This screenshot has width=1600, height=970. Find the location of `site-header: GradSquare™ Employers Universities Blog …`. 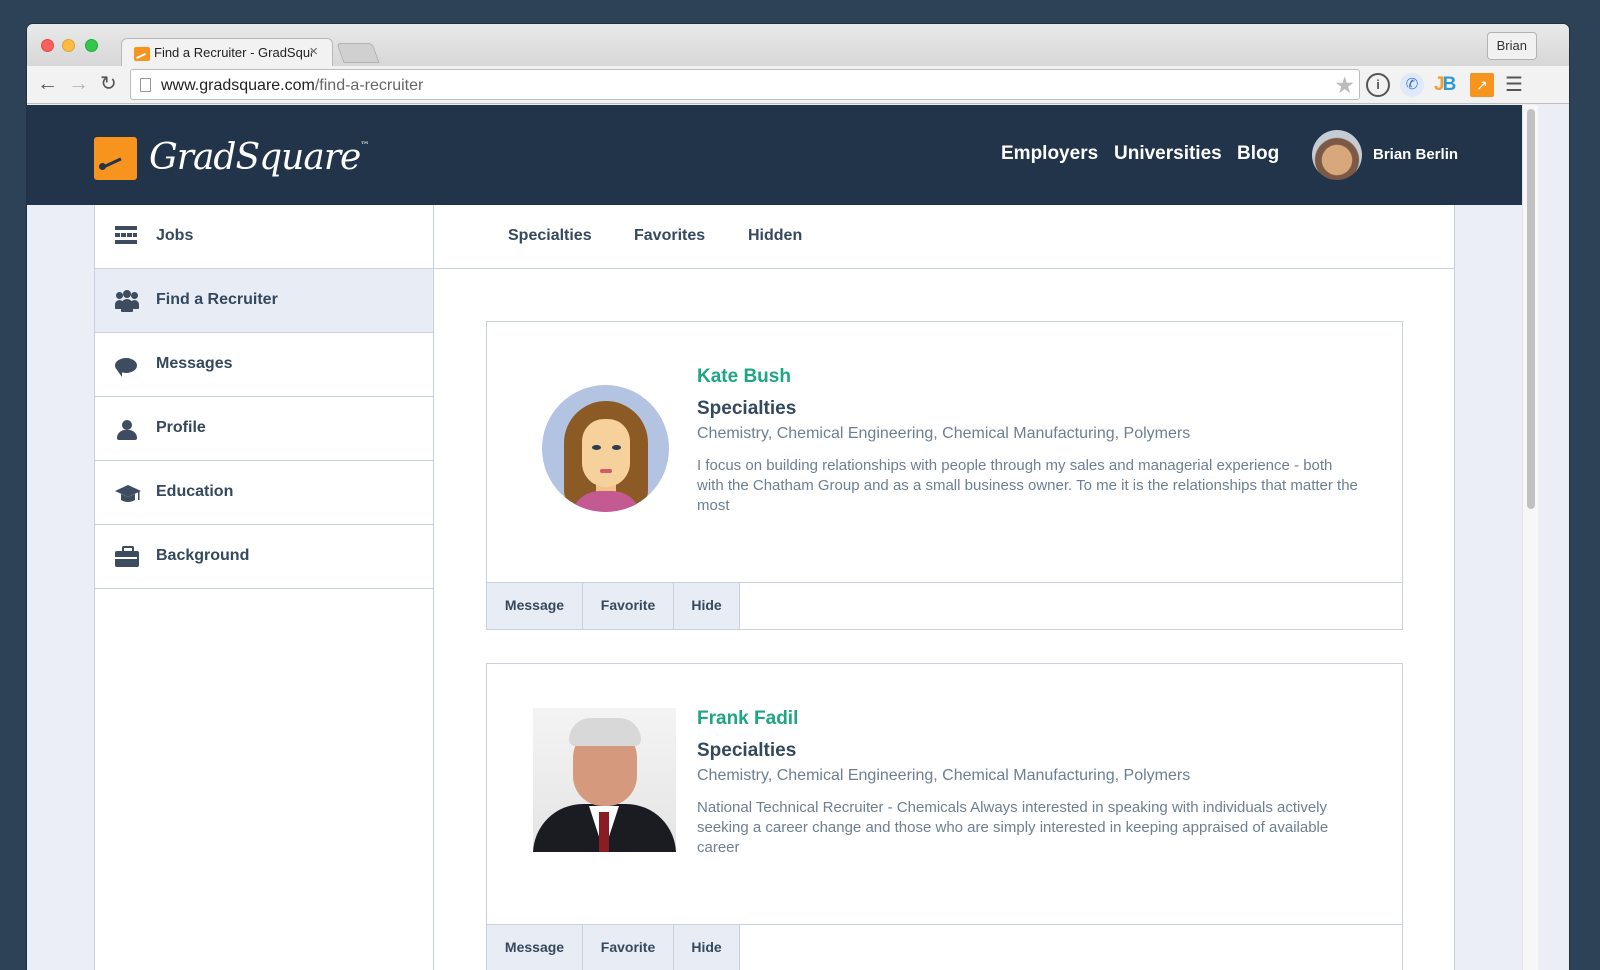

site-header: GradSquare™ Employers Universities Blog … is located at coordinates (774, 155).